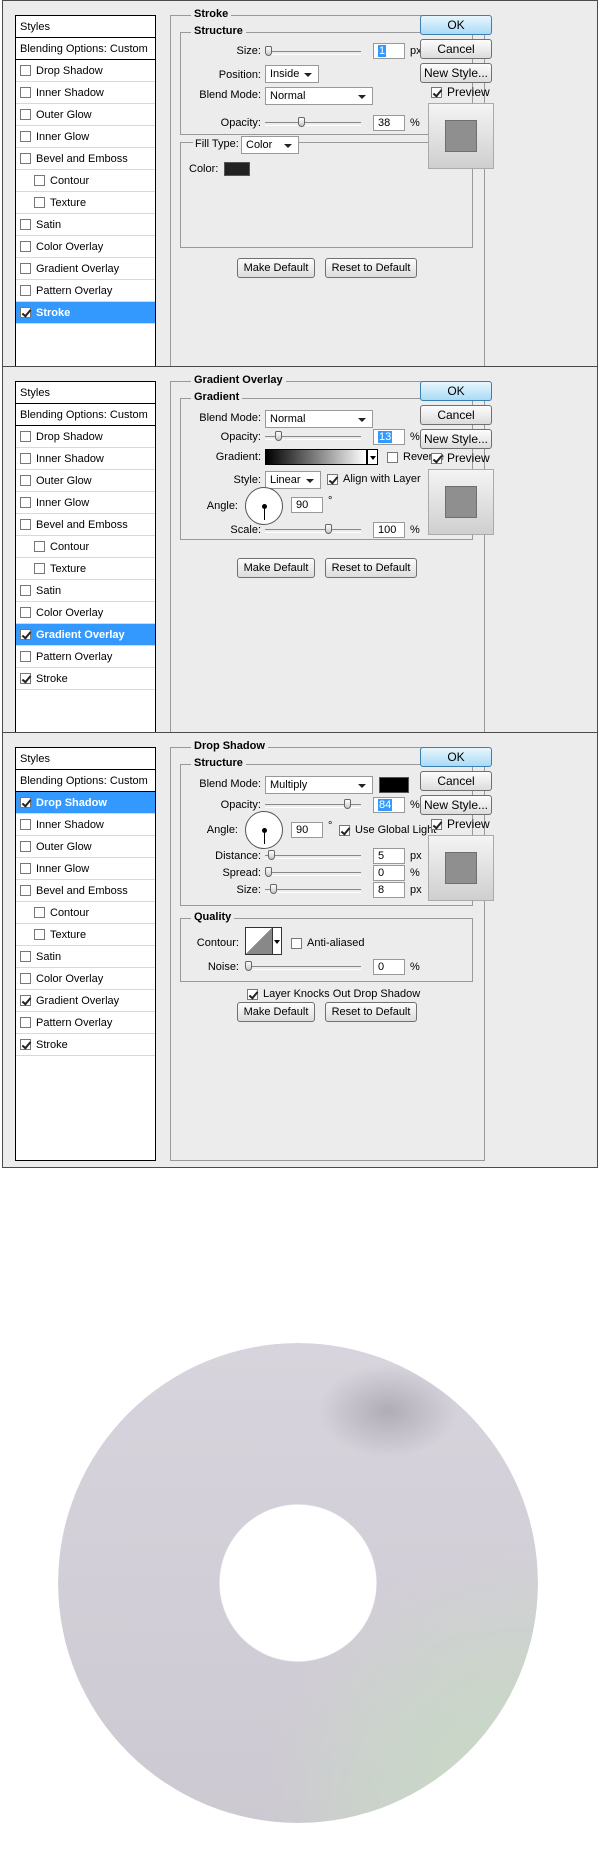 Image resolution: width=600 pixels, height=1873 pixels. I want to click on style-item-gradient-overlay: Gradient Overlay, so click(85, 1001).